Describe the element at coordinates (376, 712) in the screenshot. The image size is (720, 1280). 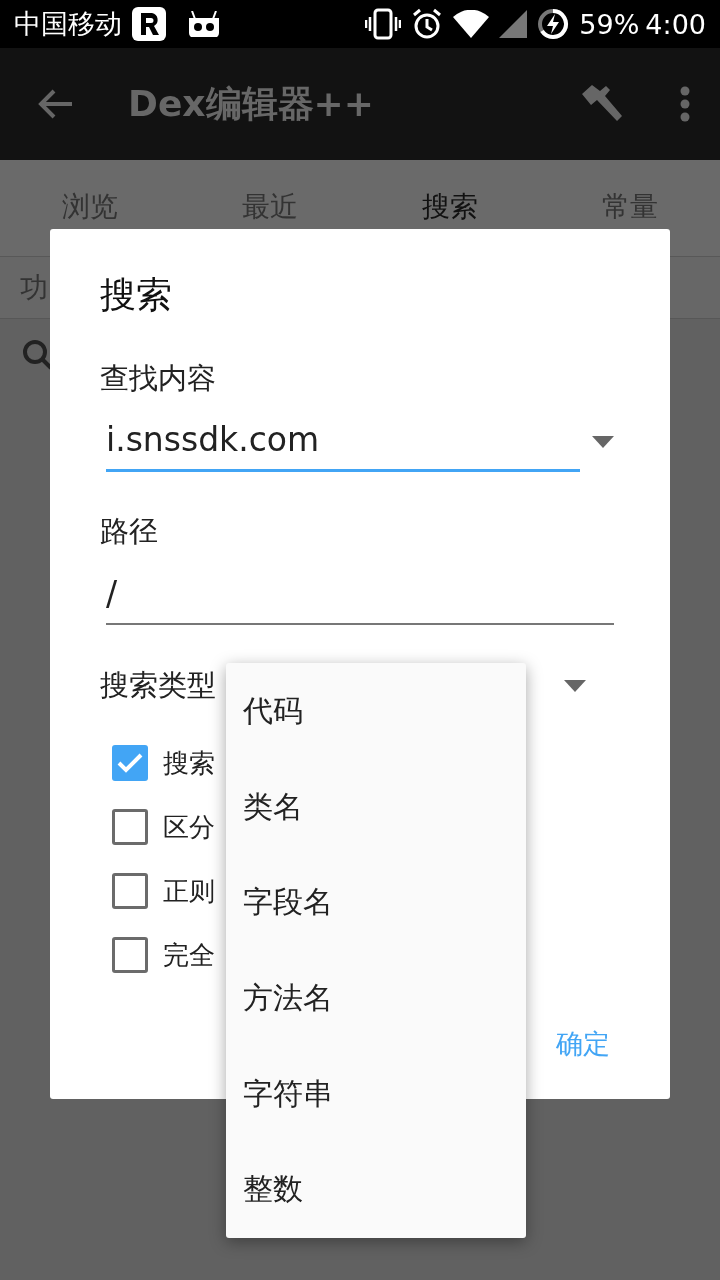
I see `menu-item: 代码` at that location.